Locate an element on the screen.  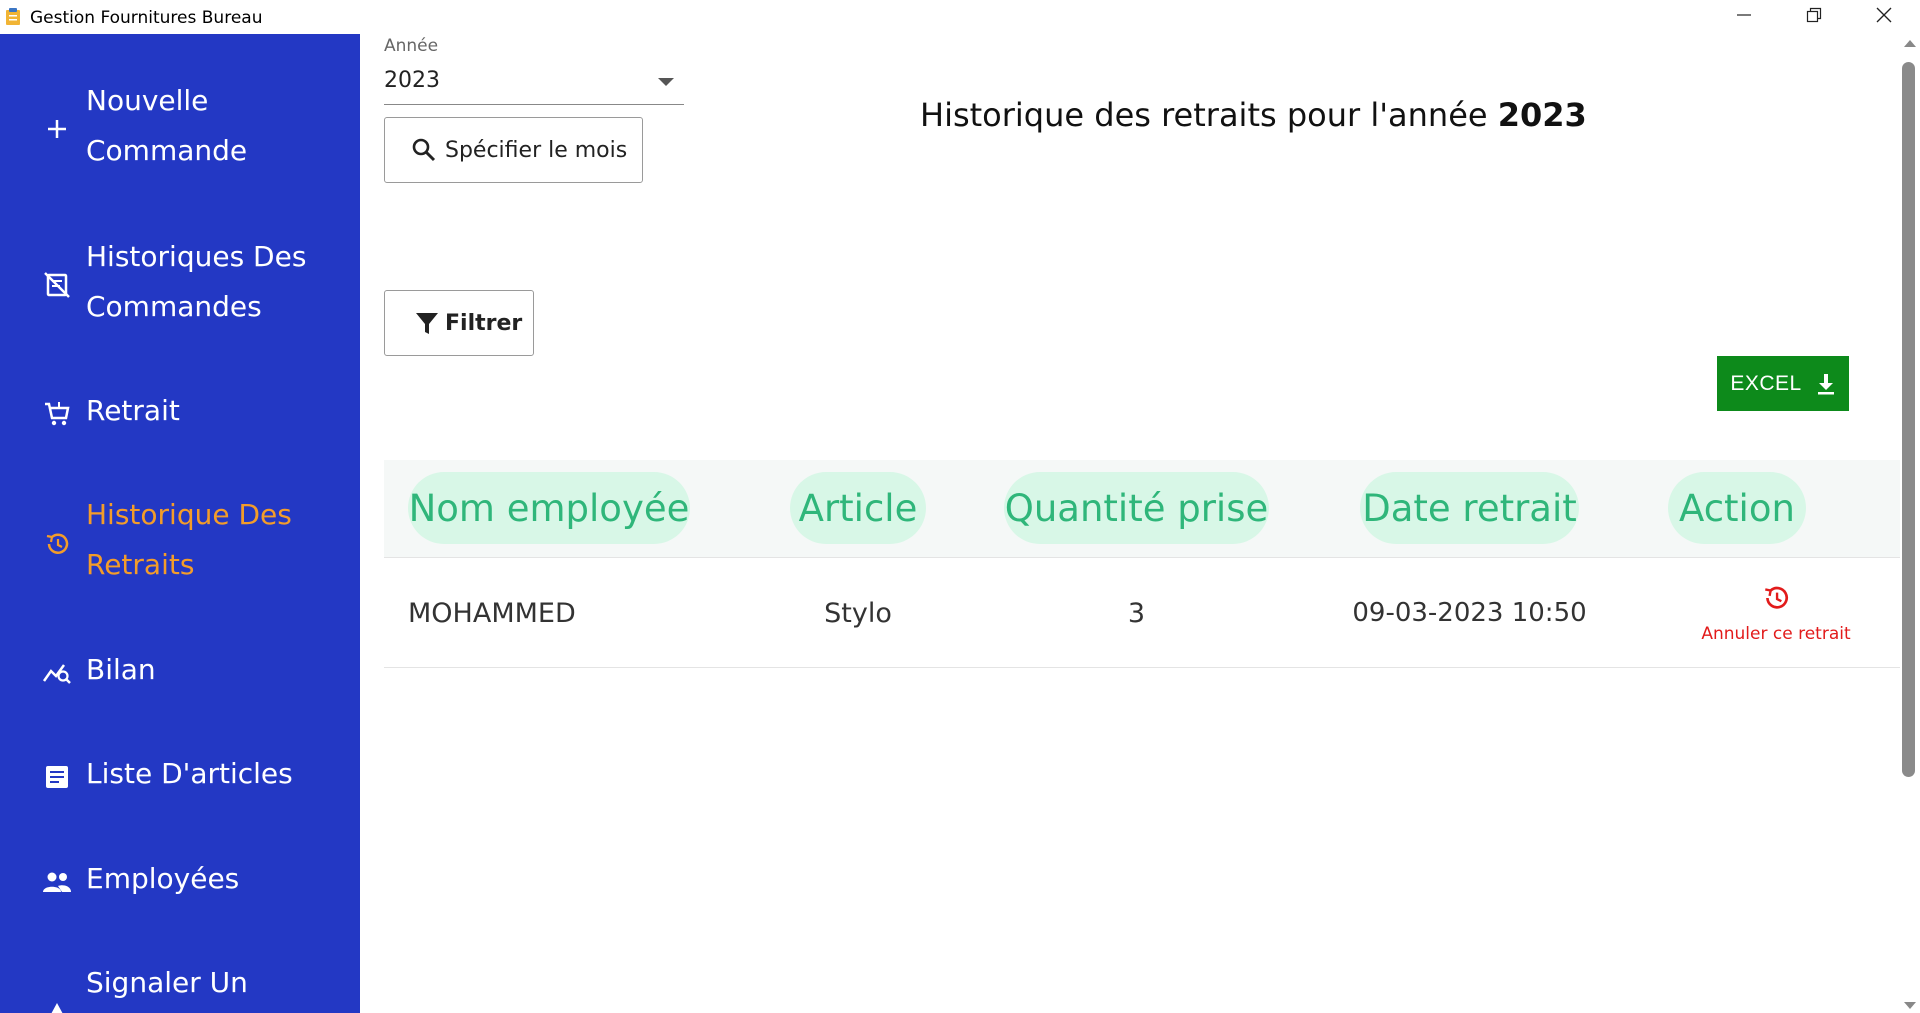
chevron-down-icon is located at coordinates (666, 82).